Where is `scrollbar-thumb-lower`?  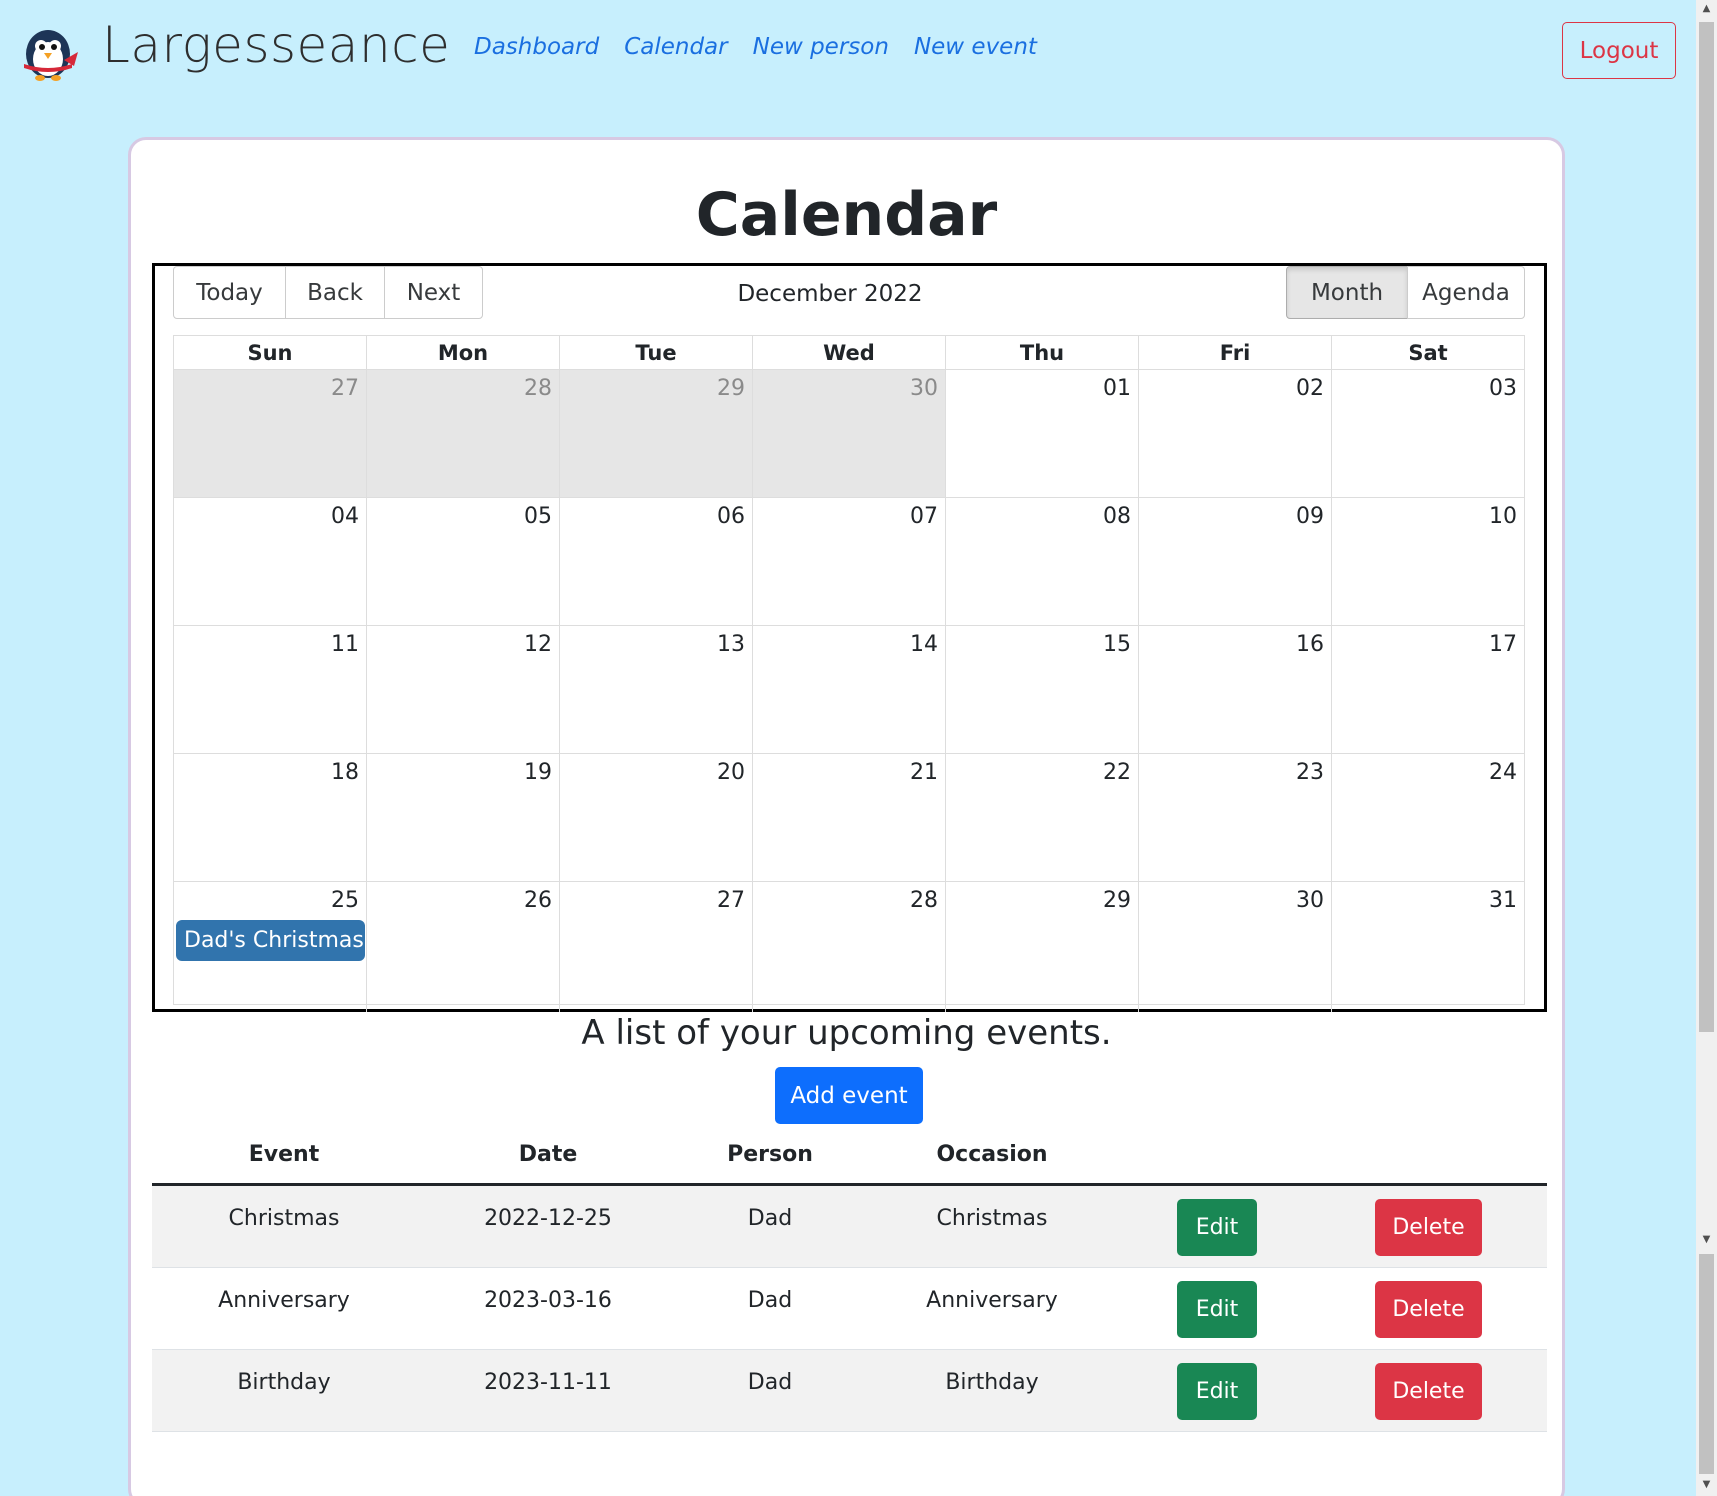 scrollbar-thumb-lower is located at coordinates (1706, 1364).